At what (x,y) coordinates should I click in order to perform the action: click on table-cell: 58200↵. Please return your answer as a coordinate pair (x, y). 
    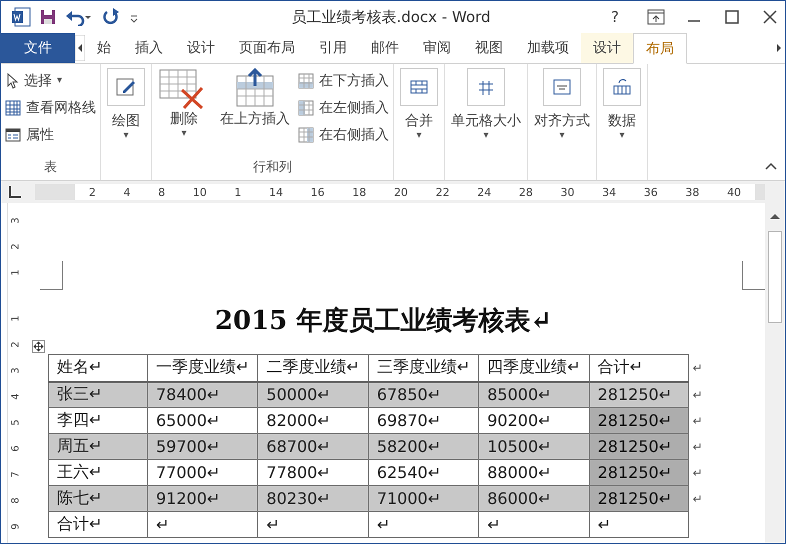
    Looking at the image, I should click on (423, 447).